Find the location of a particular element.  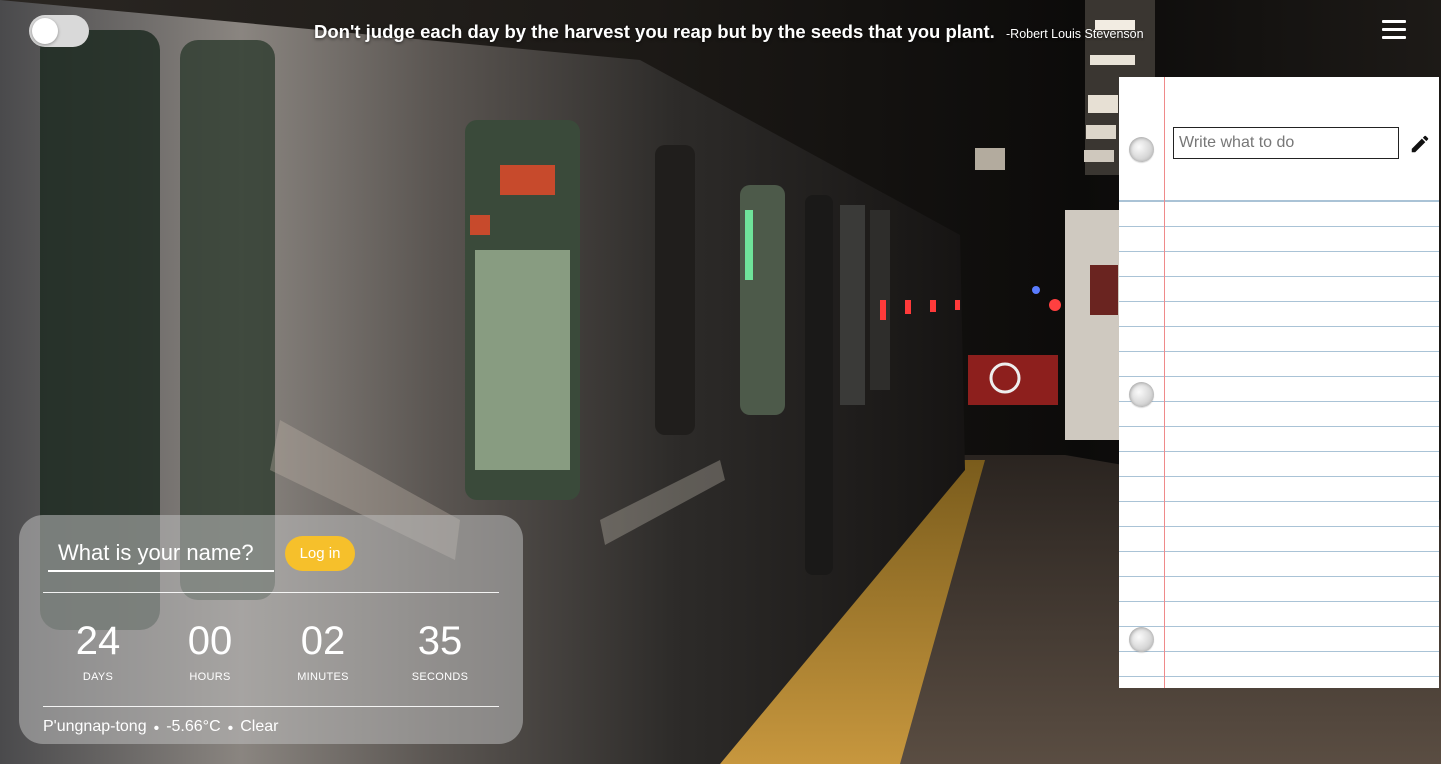

countdown-minutes-label: MINUTES is located at coordinates (323, 677).